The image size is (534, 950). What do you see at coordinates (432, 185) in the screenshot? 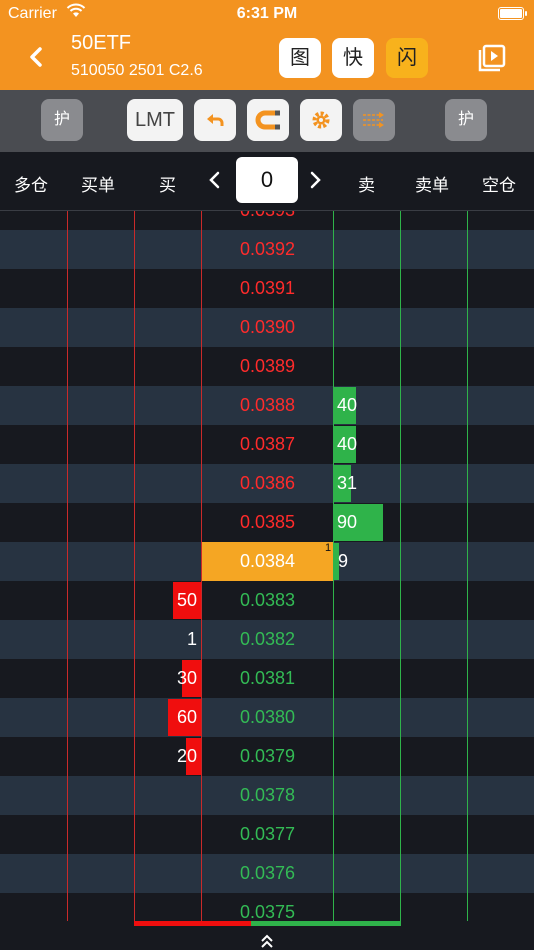
I see `sell-orders-header: 卖单` at bounding box center [432, 185].